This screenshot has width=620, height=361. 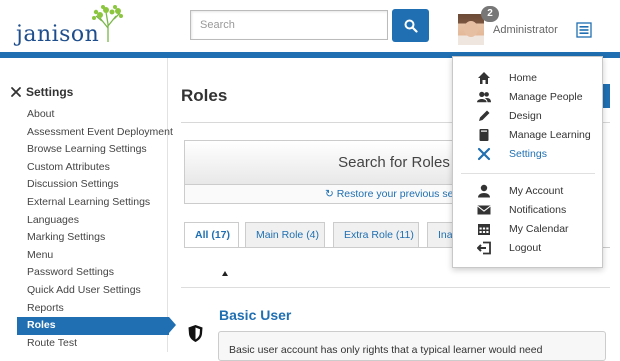 What do you see at coordinates (195, 333) in the screenshot?
I see `shield-icon` at bounding box center [195, 333].